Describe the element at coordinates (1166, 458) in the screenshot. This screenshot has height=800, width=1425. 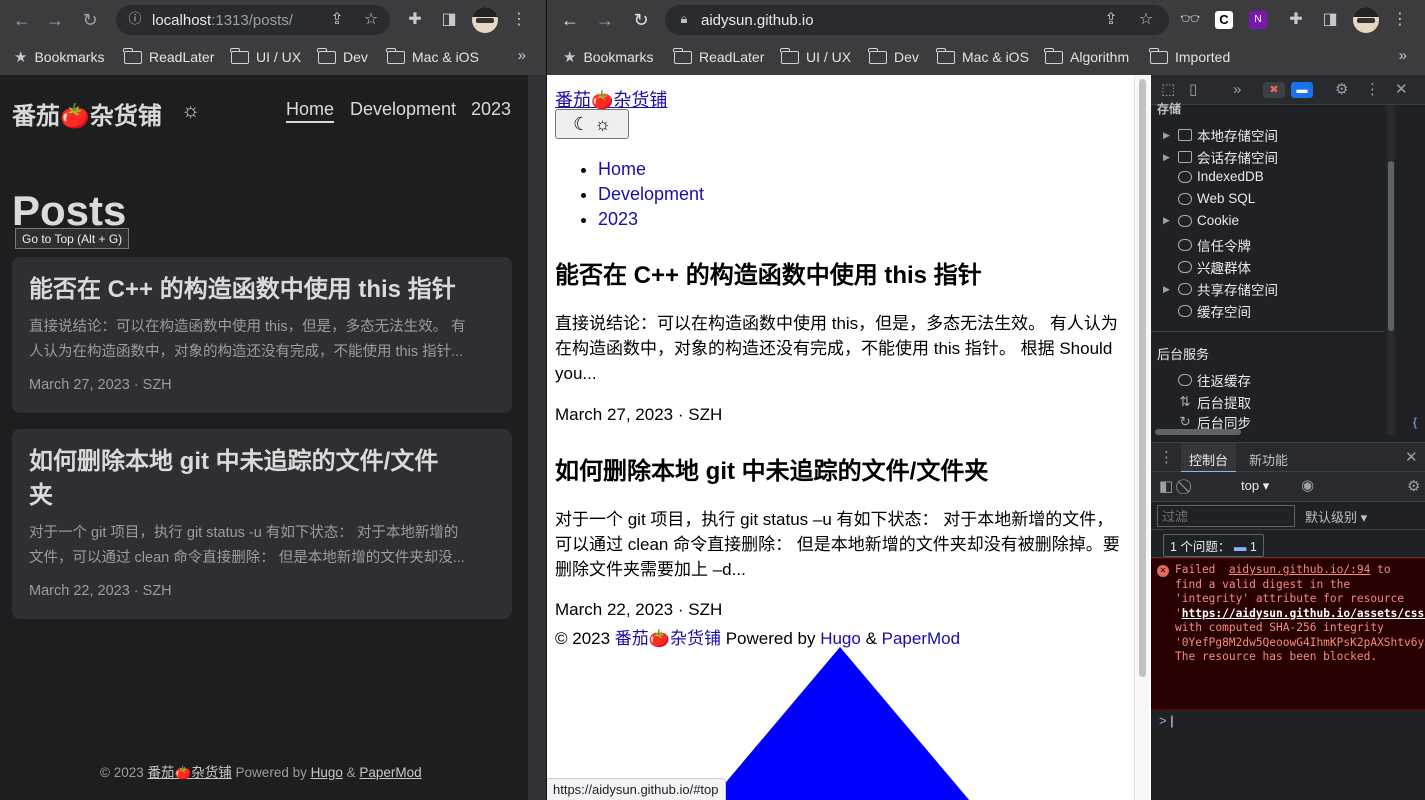
I see `drawer-menu-icon: ⋮` at that location.